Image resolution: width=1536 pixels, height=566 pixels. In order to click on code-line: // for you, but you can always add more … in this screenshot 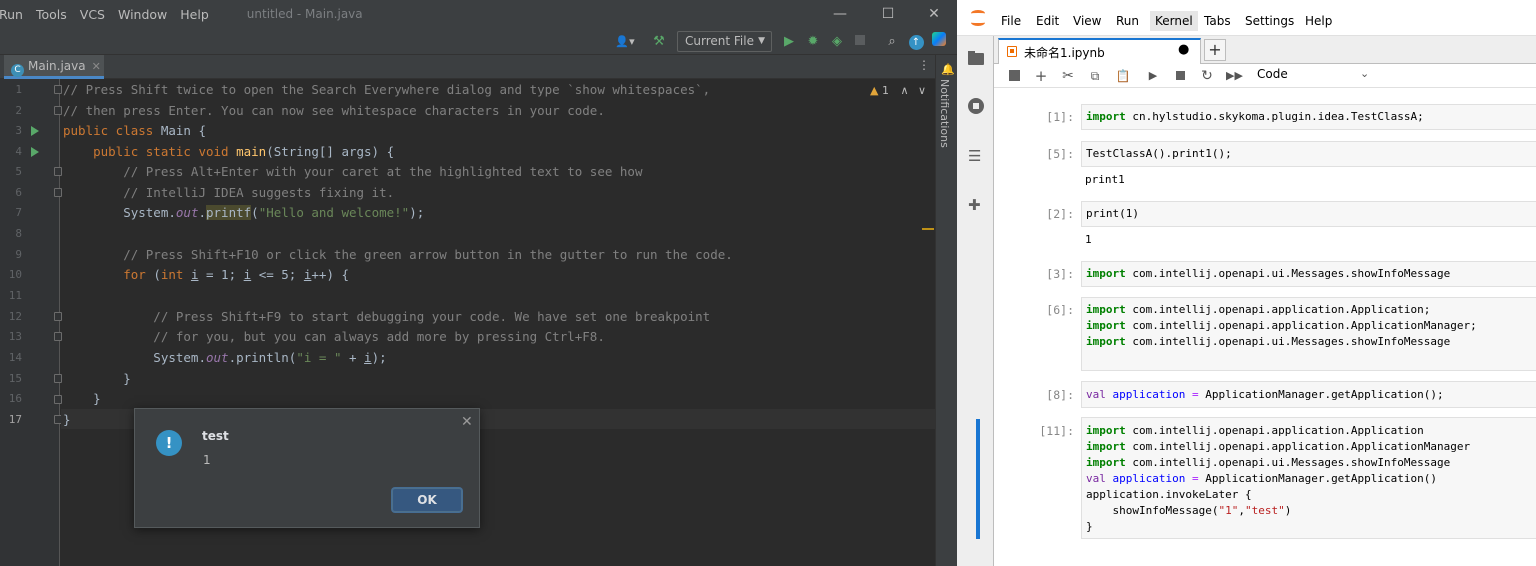, I will do `click(334, 336)`.